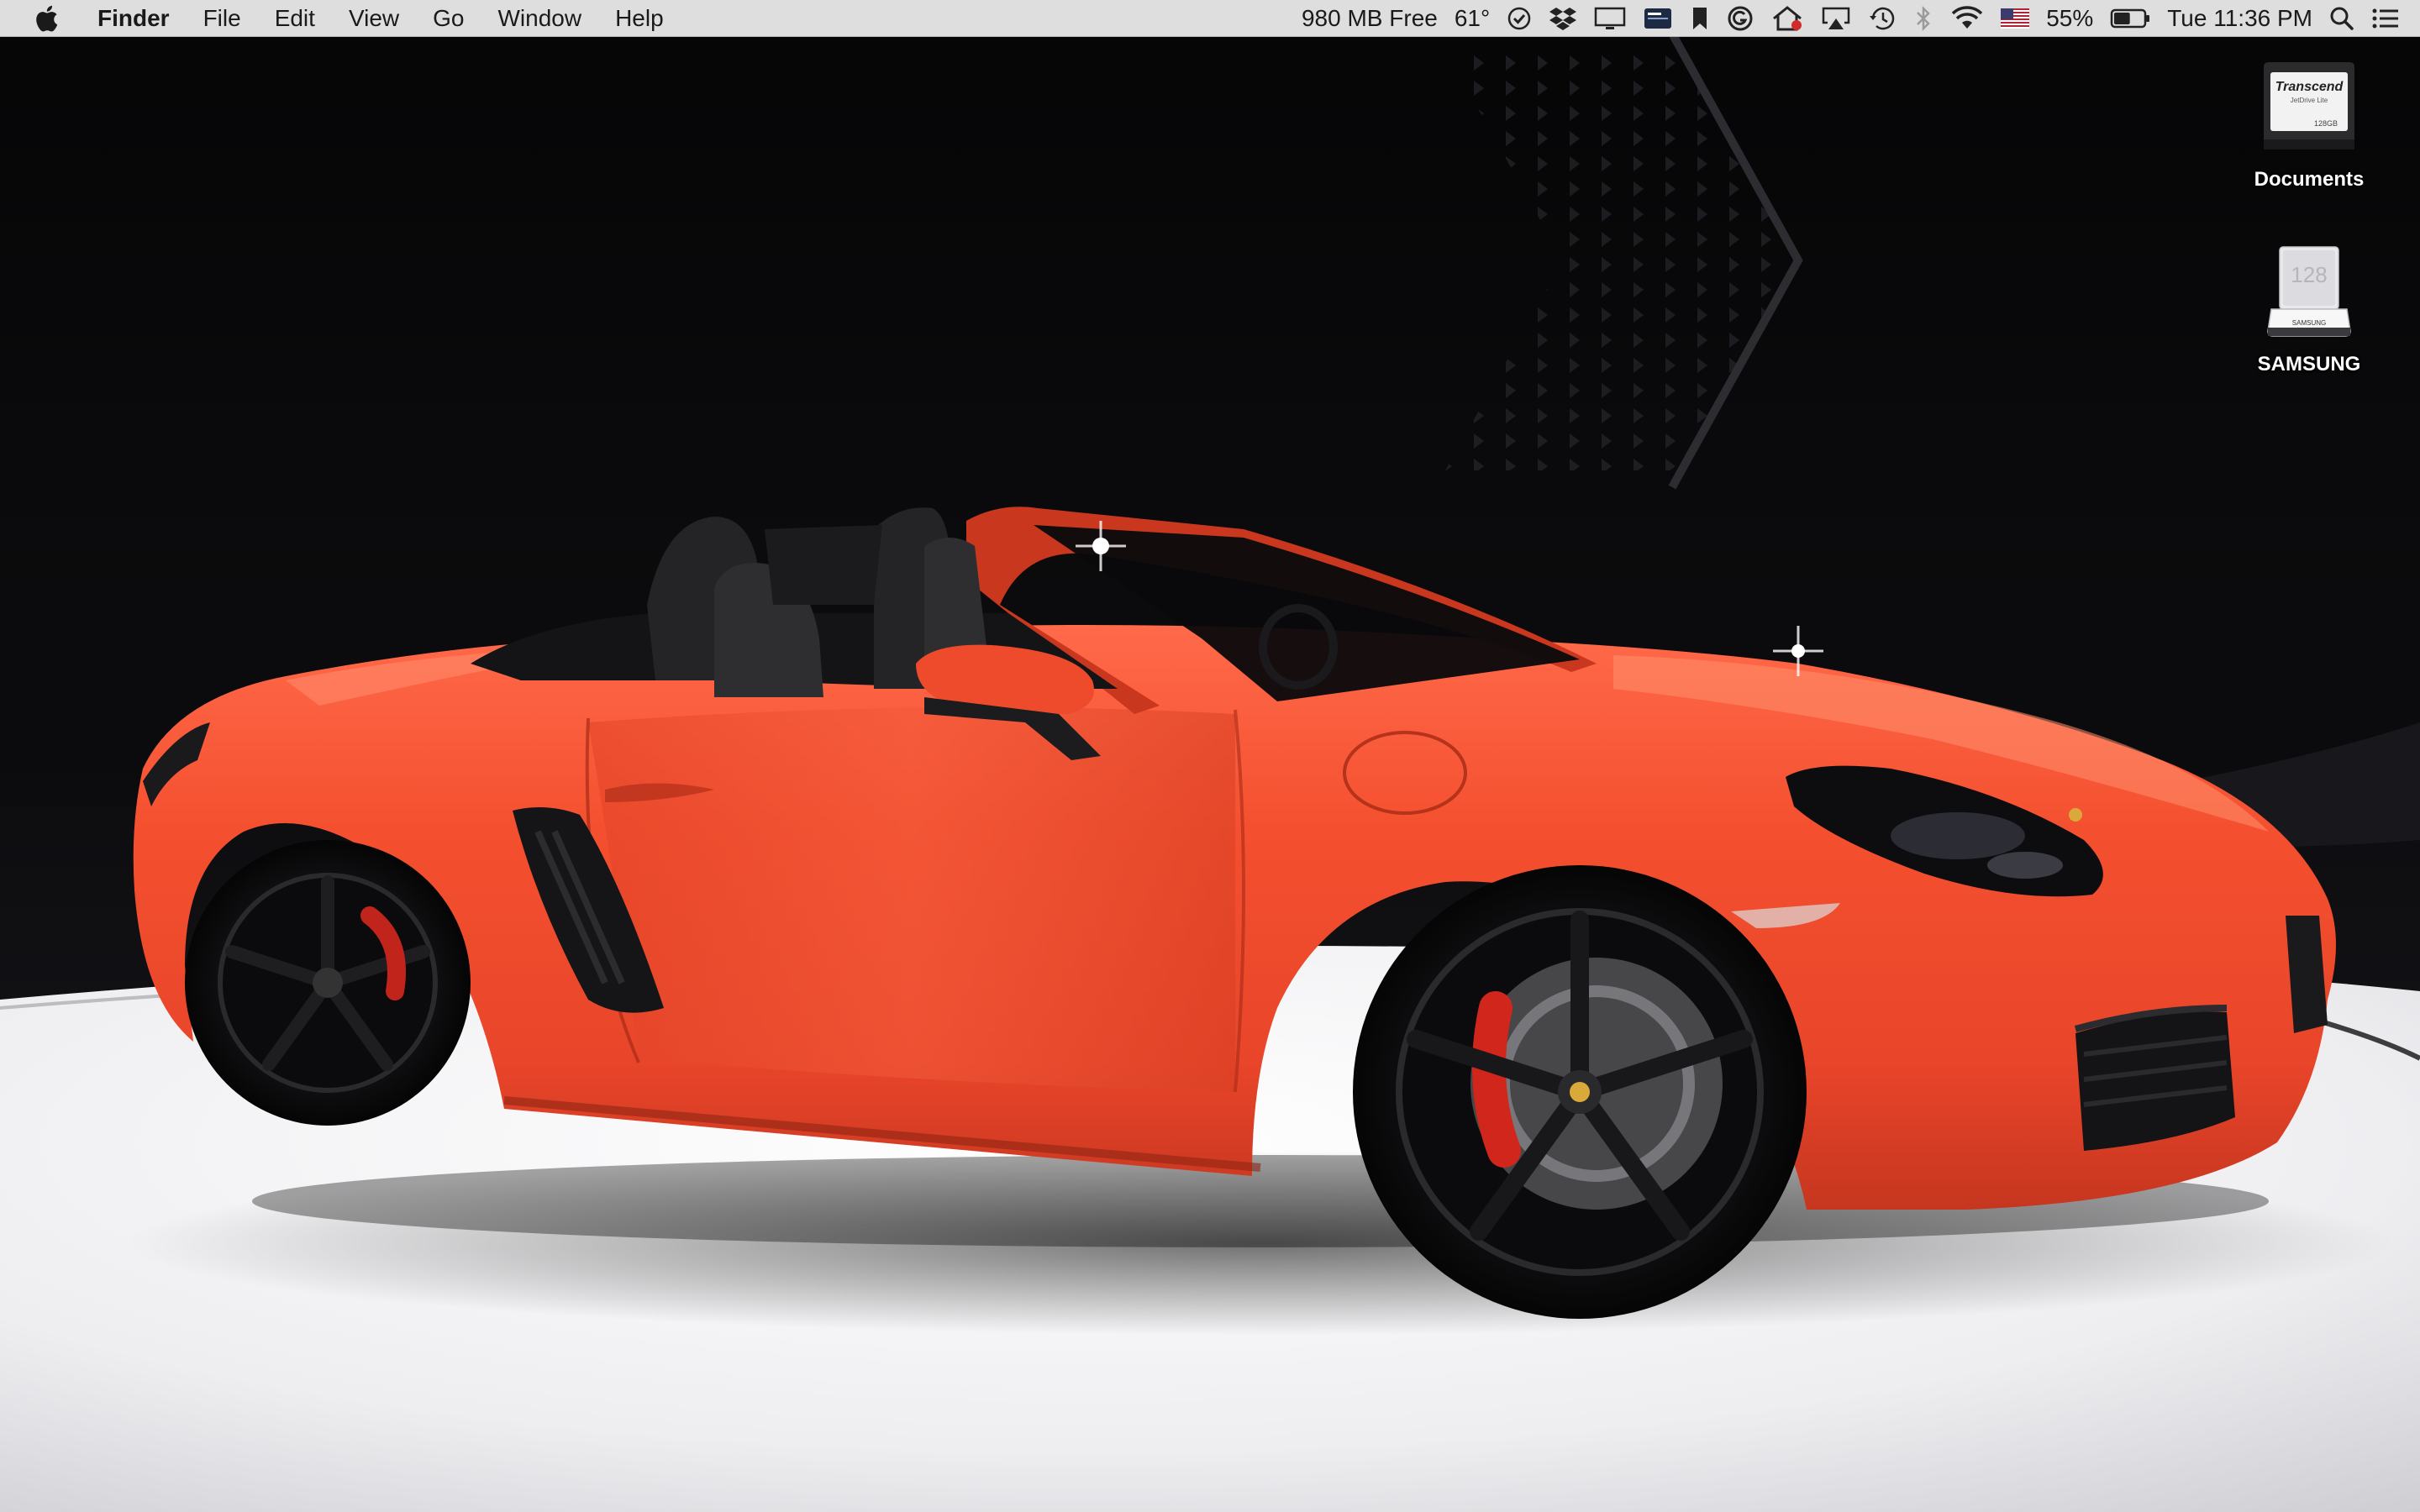  Describe the element at coordinates (1563, 18) in the screenshot. I see `dropbox-icon` at that location.